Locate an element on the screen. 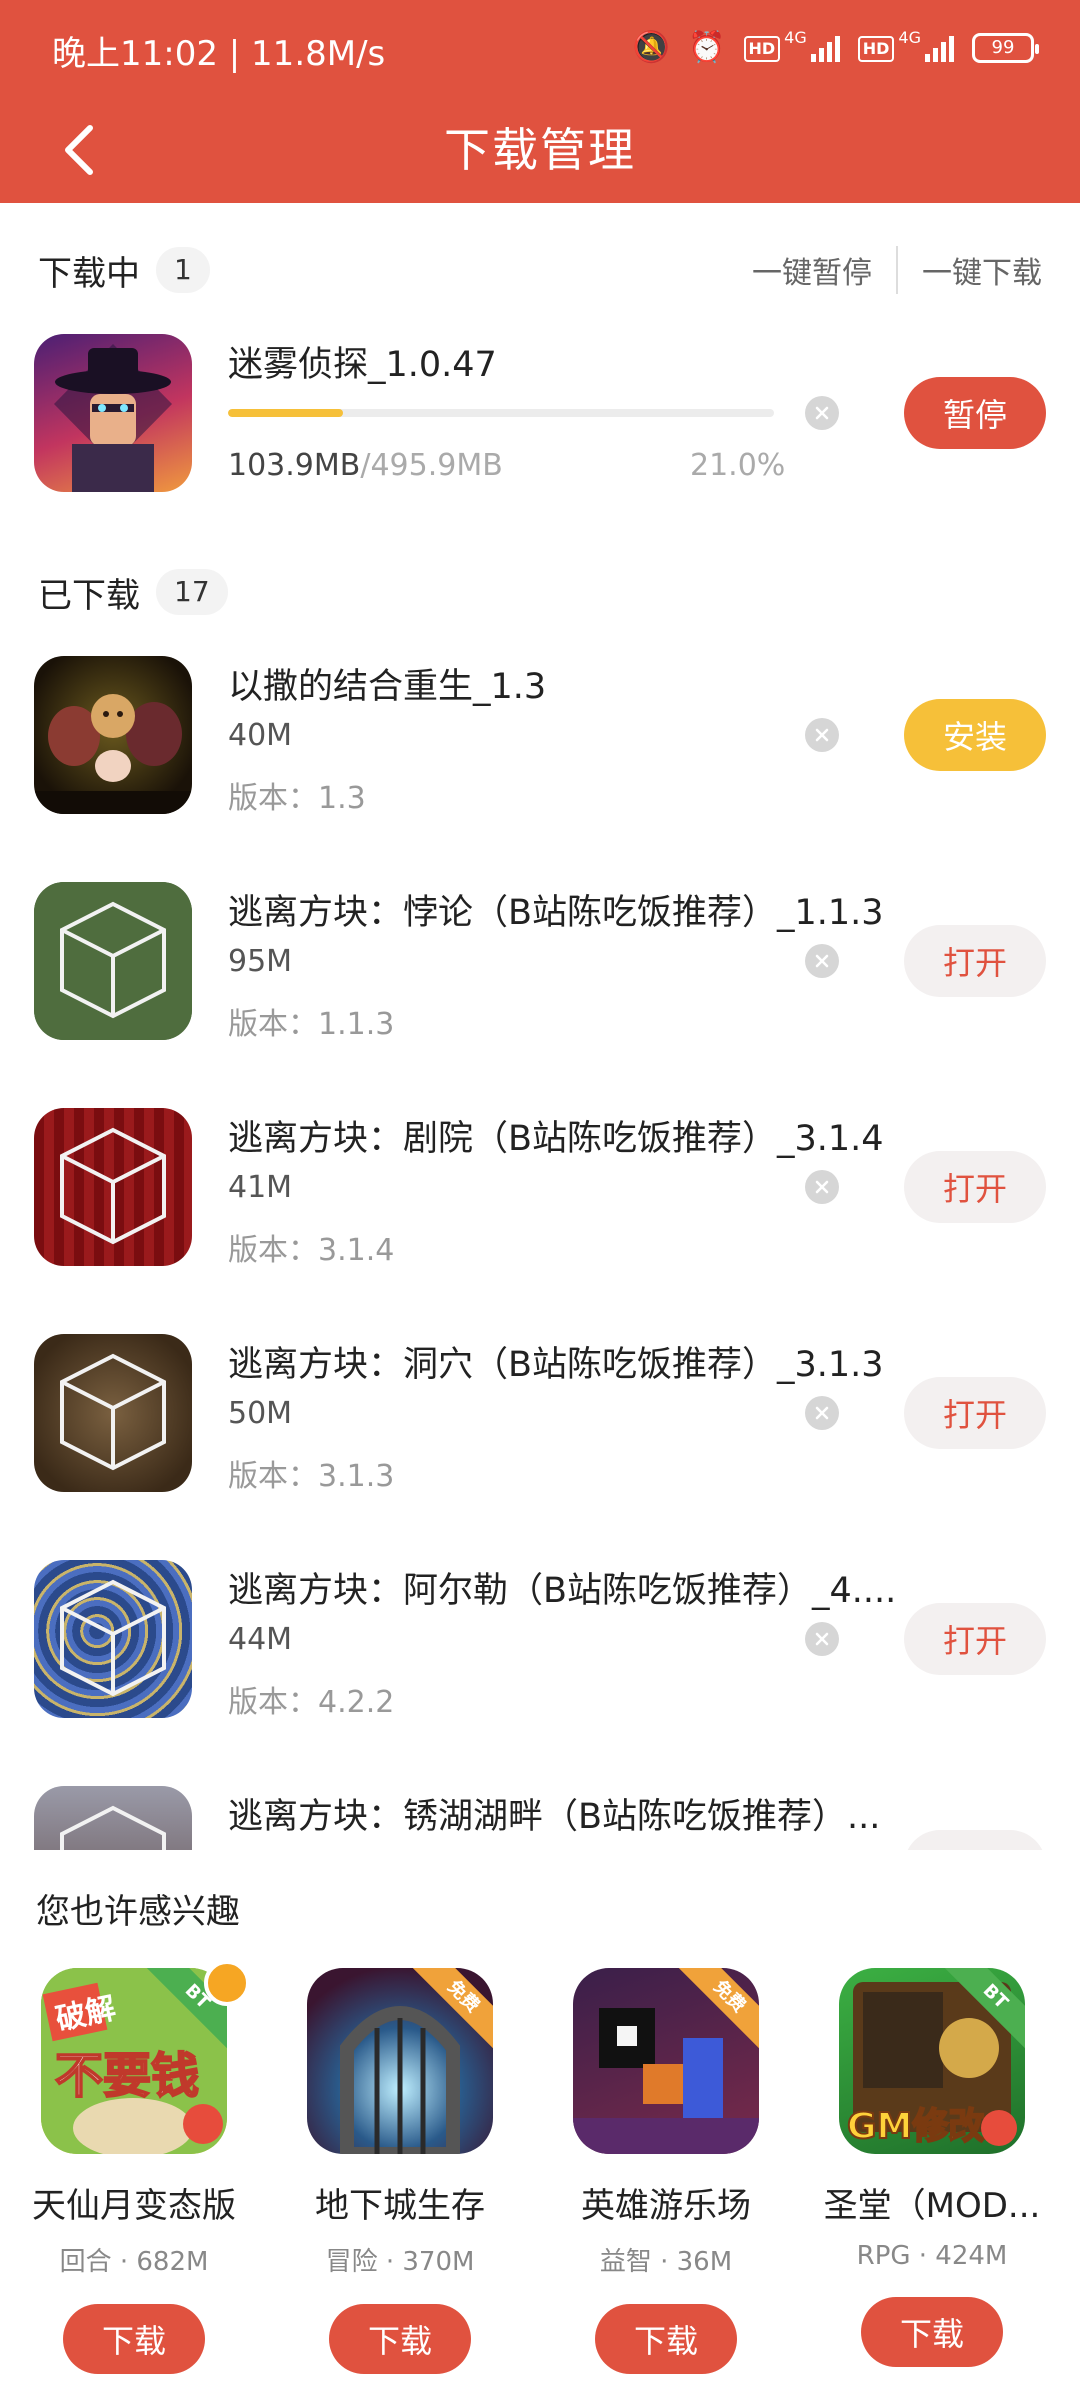 The image size is (1080, 2400). download-size: 103.9MB/495.9MB is located at coordinates (365, 465).